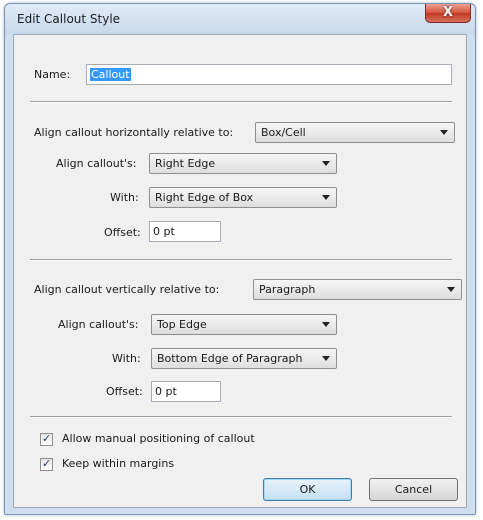 The height and width of the screenshot is (520, 483). I want to click on cancel-button: Cancel, so click(413, 489).